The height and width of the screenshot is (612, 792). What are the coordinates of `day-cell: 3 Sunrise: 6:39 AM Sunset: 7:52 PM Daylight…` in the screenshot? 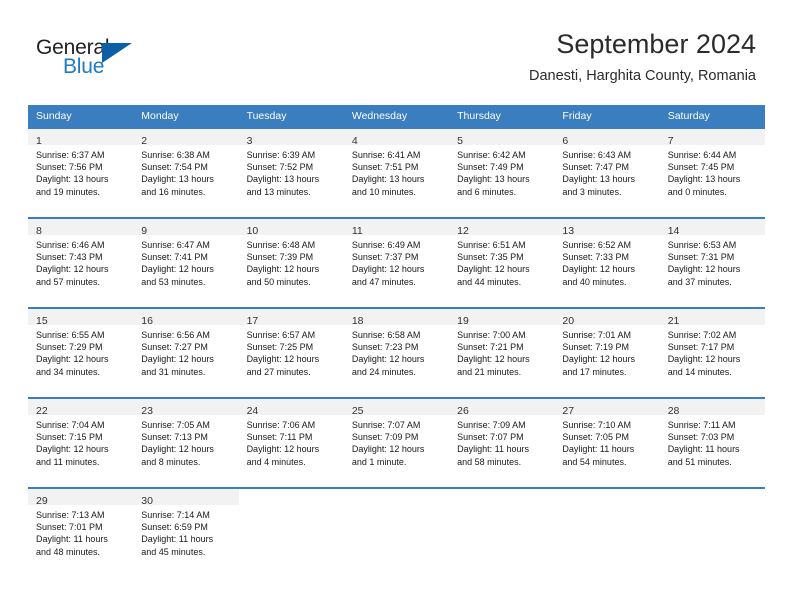 It's located at (291, 172).